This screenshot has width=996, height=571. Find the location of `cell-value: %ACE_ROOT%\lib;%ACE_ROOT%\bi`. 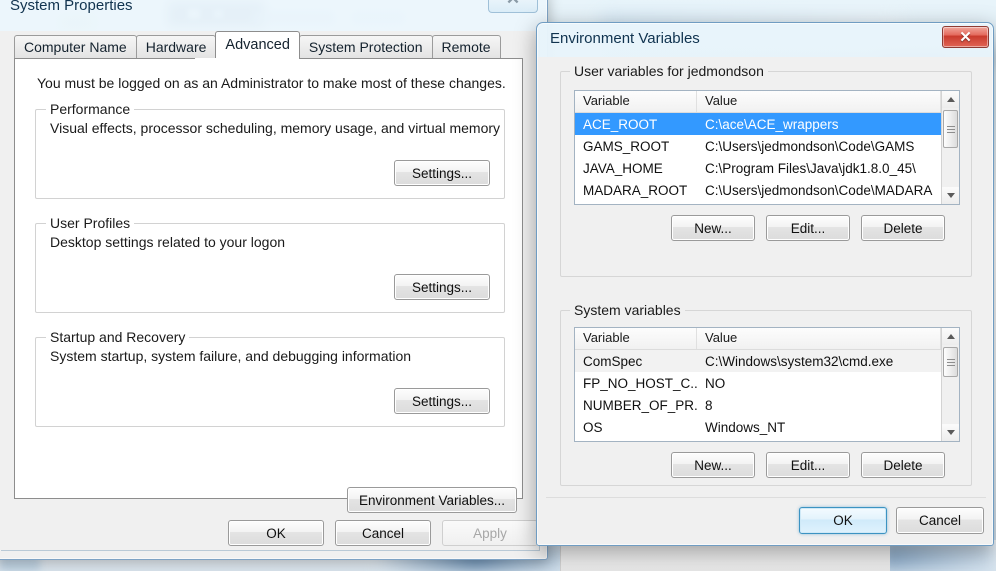

cell-value: %ACE_ROOT%\lib;%ACE_ROOT%\bi is located at coordinates (819, 205).